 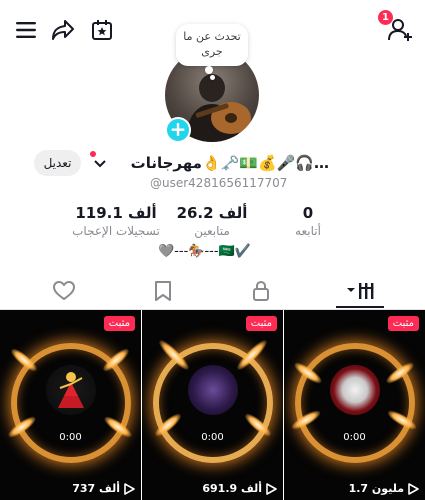 I want to click on calendar-star-icon, so click(x=102, y=30).